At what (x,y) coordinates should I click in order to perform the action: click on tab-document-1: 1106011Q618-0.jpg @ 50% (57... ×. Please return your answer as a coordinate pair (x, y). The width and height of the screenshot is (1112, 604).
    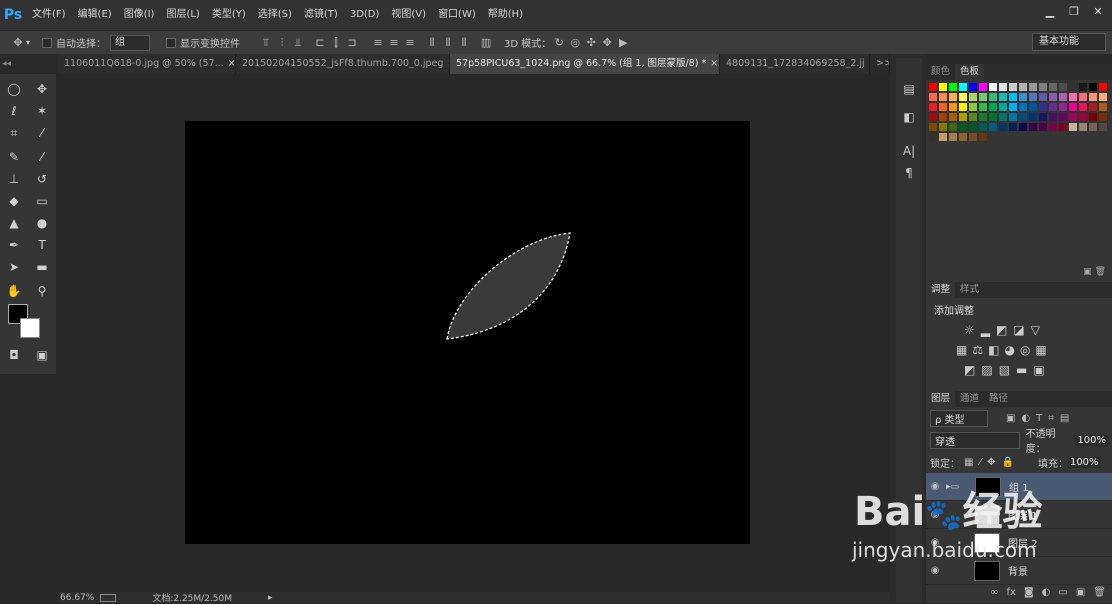
    Looking at the image, I should click on (147, 64).